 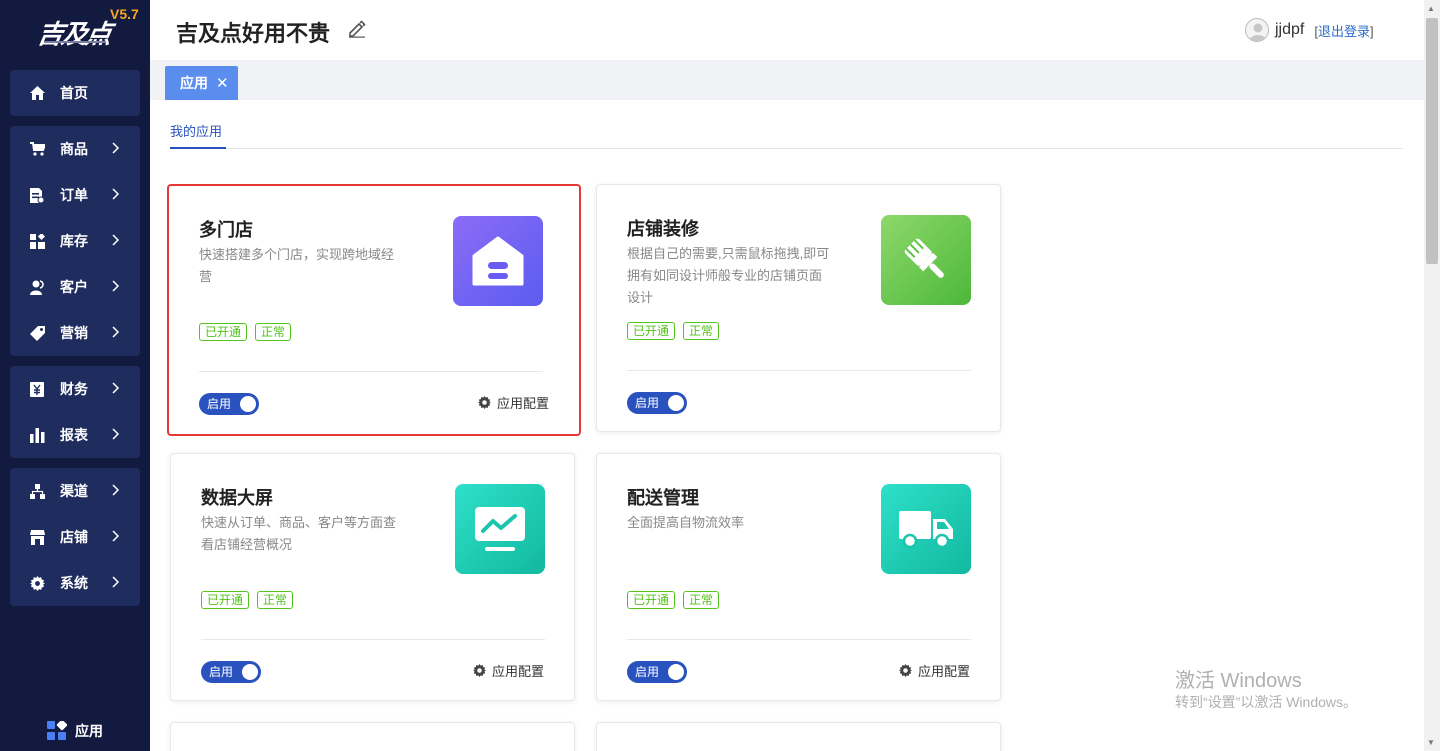 I want to click on home-icon, so click(x=37, y=93).